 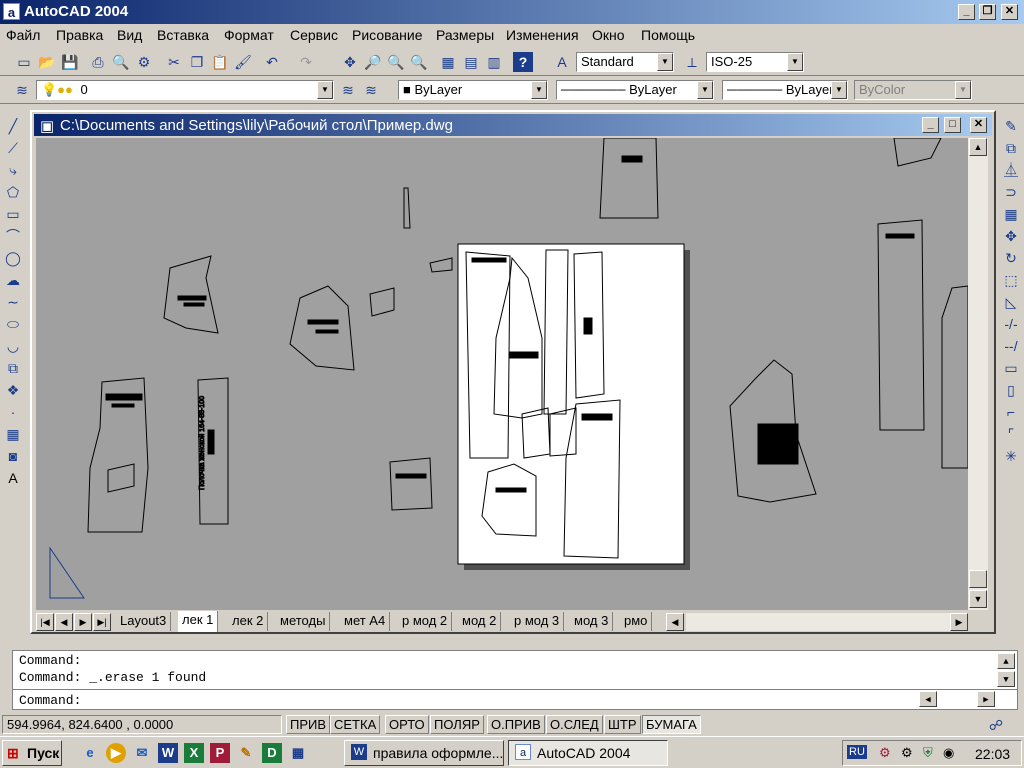 What do you see at coordinates (671, 724) in the screenshot?
I see `paper-toggle: БУМАГА` at bounding box center [671, 724].